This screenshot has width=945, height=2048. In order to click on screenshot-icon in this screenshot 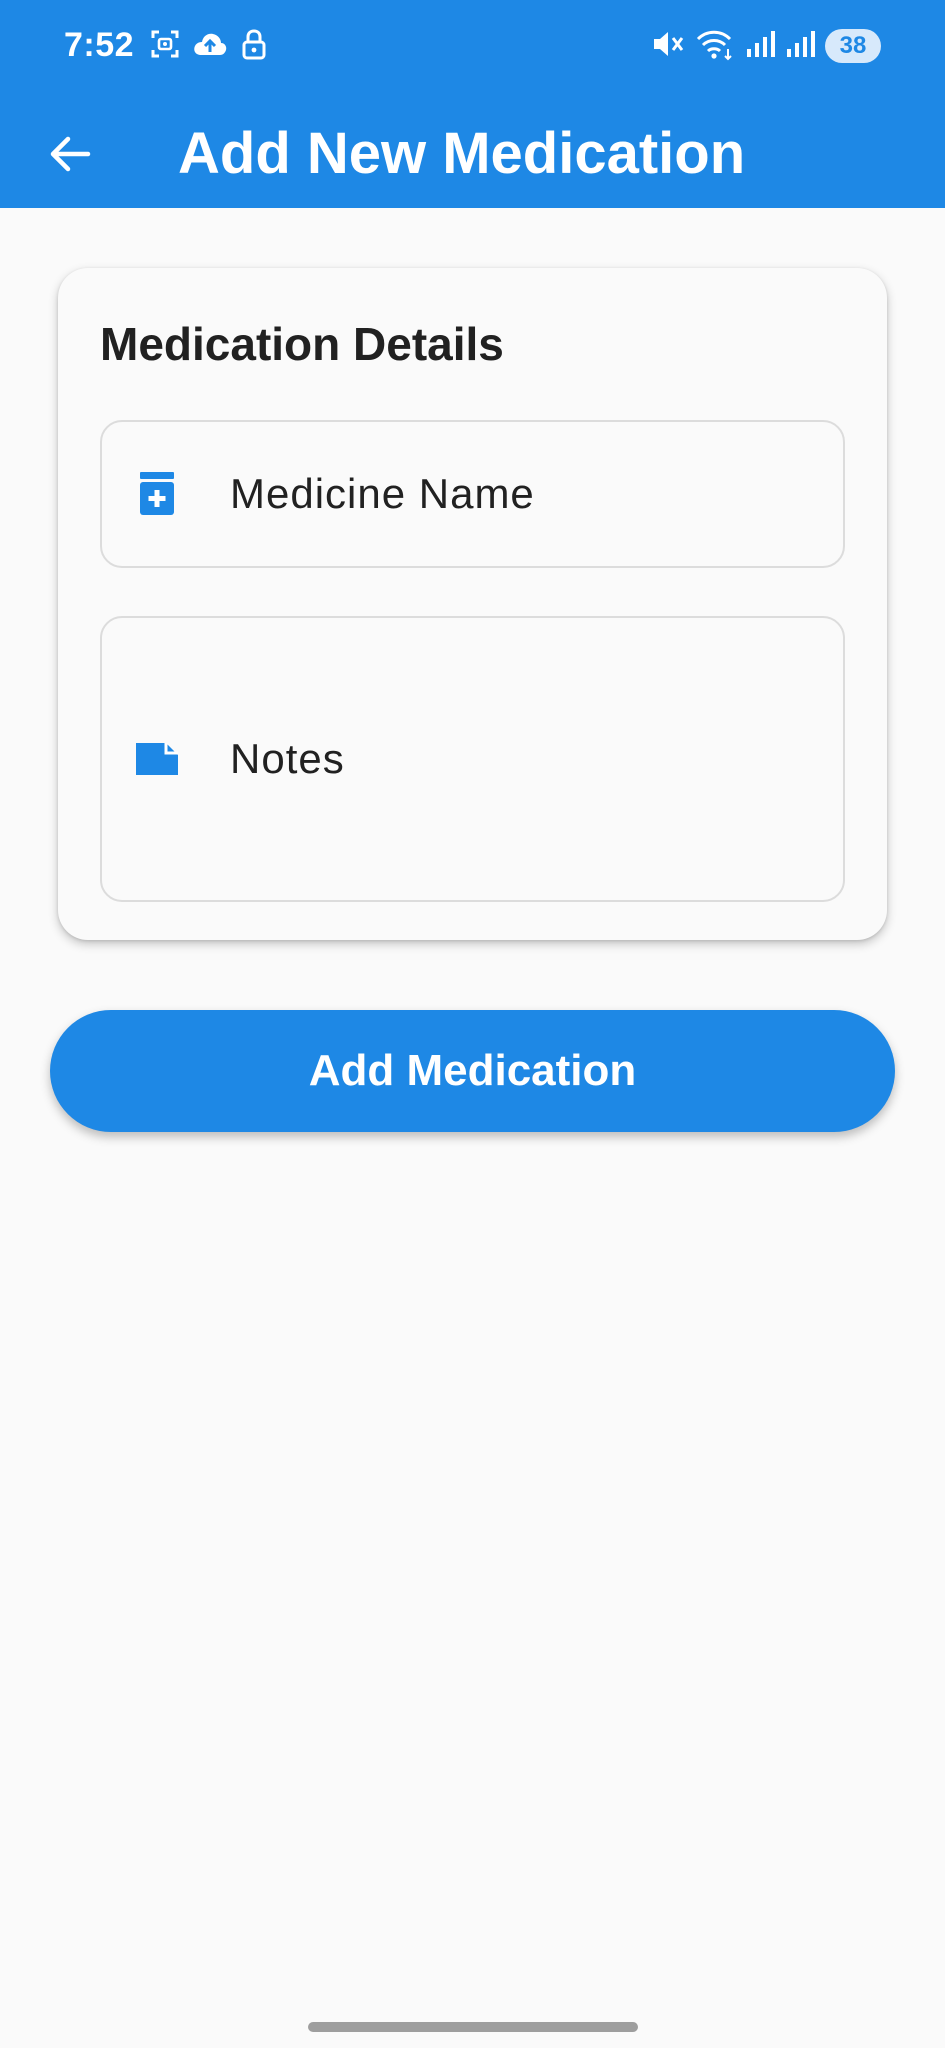, I will do `click(165, 46)`.